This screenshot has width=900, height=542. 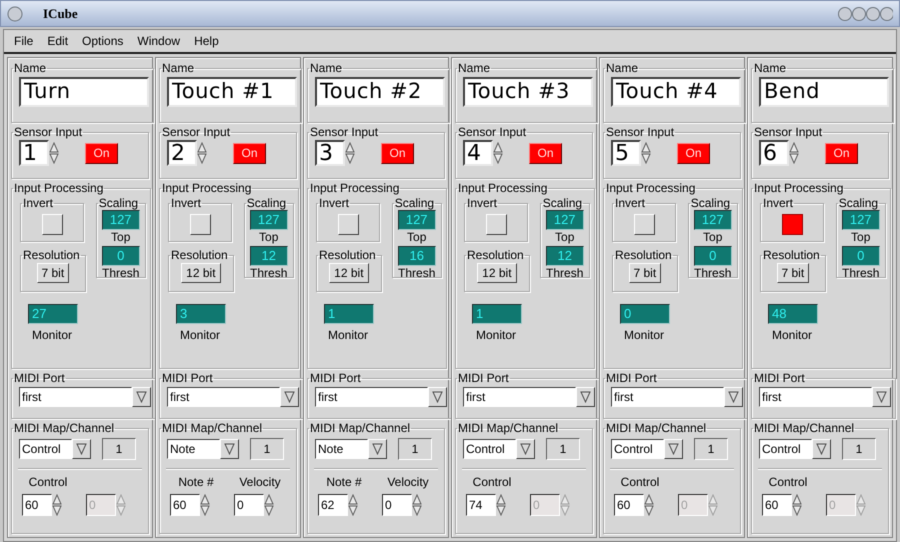 I want to click on menu-item: Options, so click(x=103, y=41).